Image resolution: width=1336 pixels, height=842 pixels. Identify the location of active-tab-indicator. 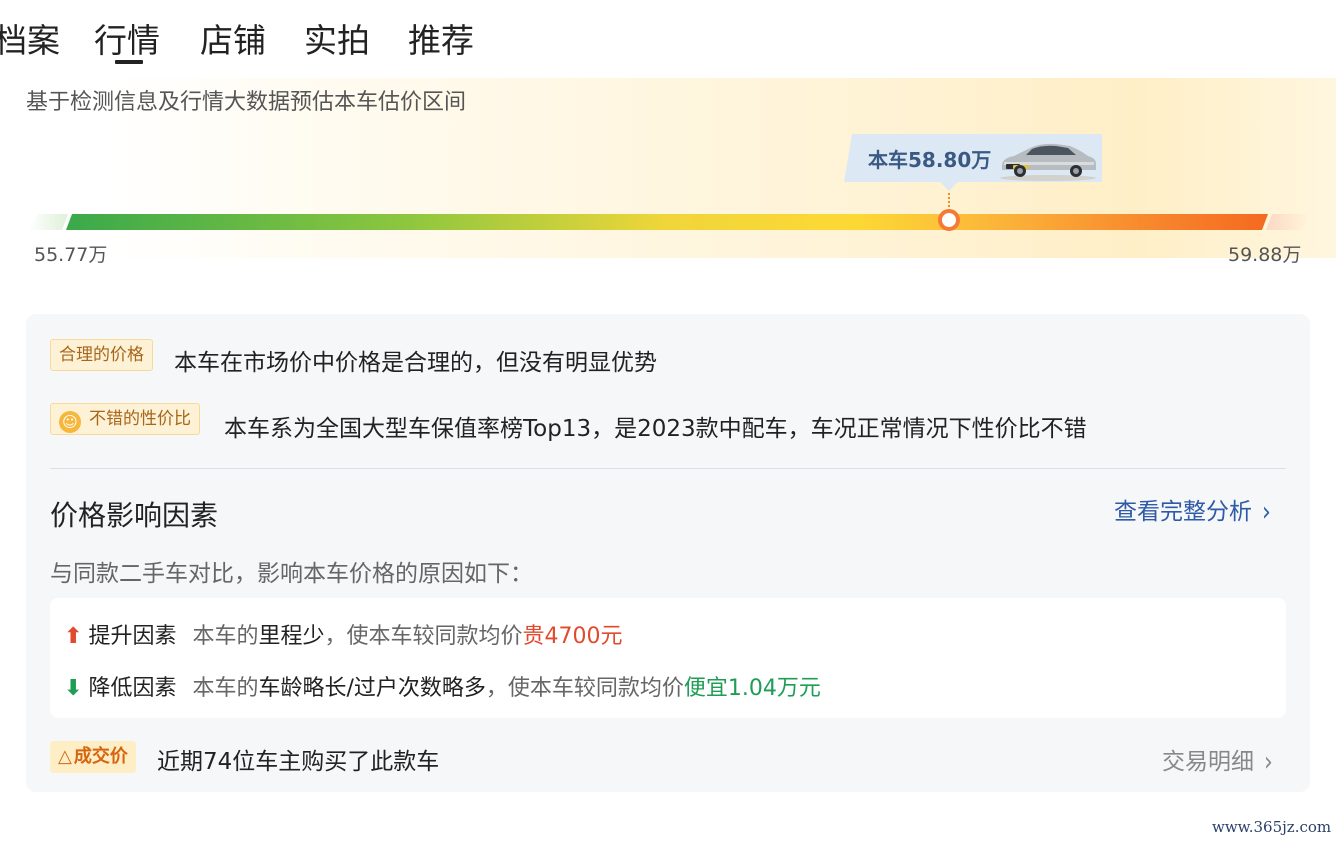
(129, 62).